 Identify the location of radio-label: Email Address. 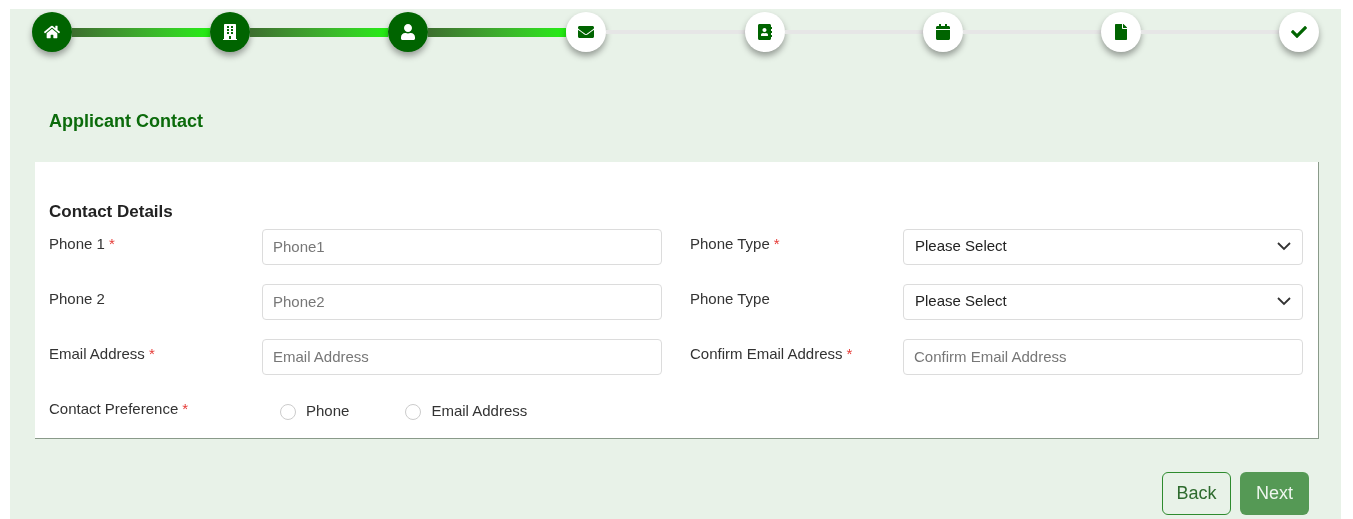
(479, 411).